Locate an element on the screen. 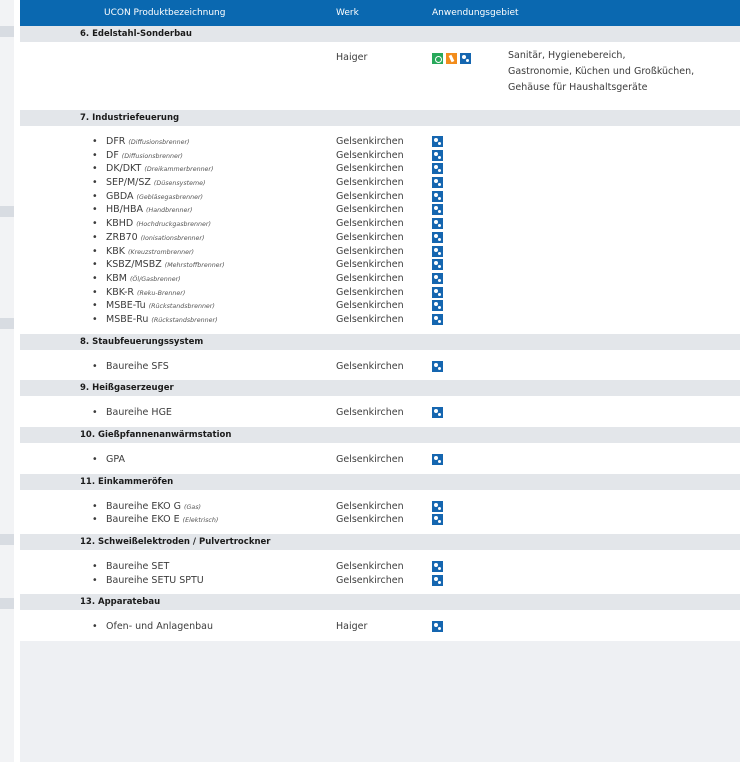 The width and height of the screenshot is (740, 762). werk-cell: Haiger is located at coordinates (352, 627).